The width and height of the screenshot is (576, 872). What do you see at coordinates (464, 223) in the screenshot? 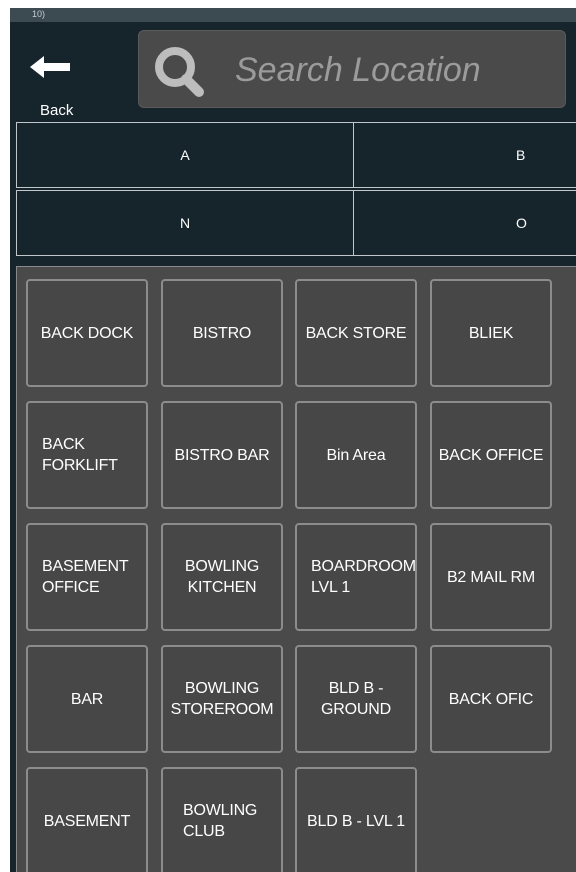
I see `alpha-tab-o: O` at bounding box center [464, 223].